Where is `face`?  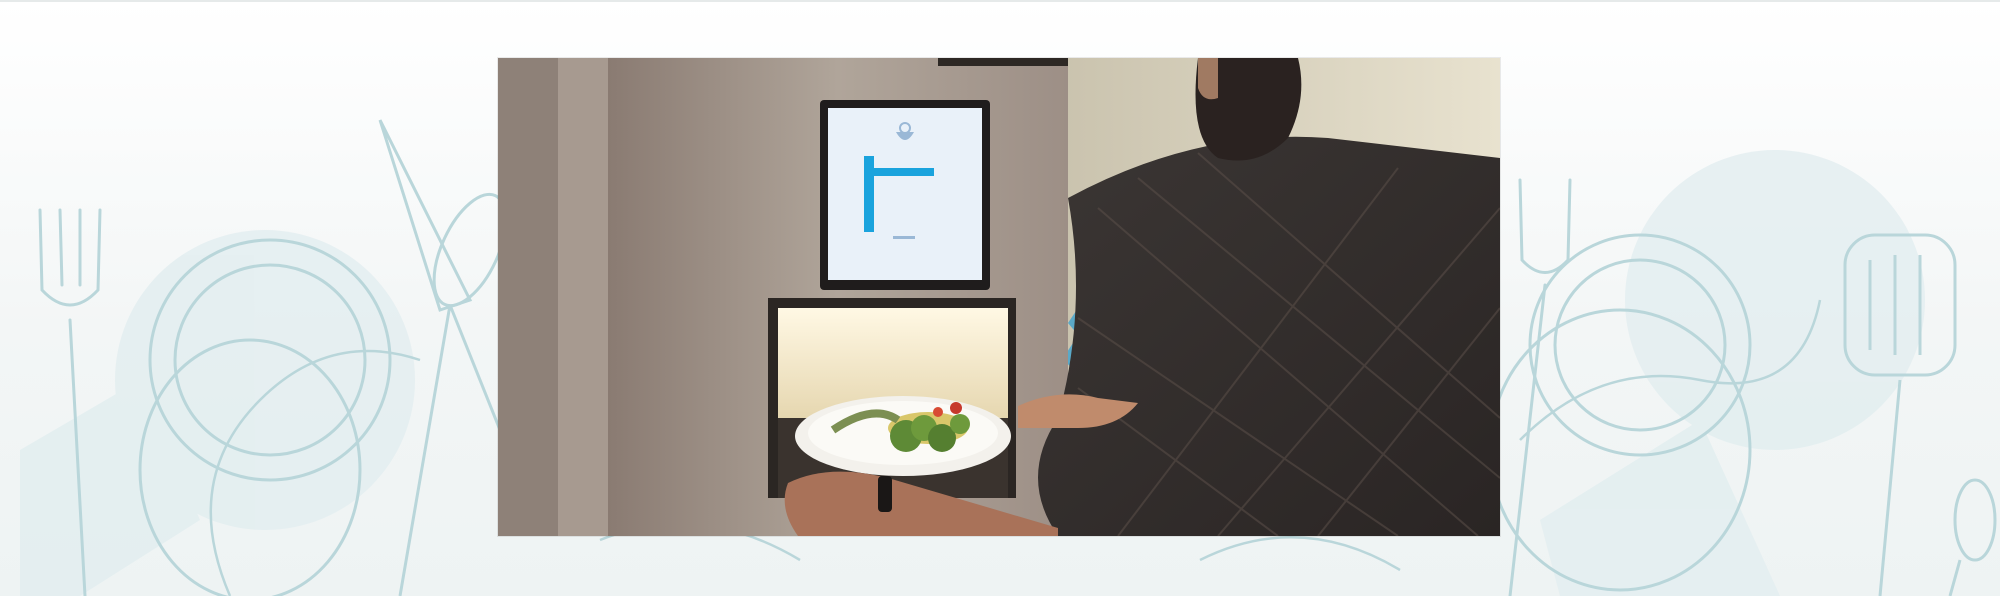
face is located at coordinates (1208, 79).